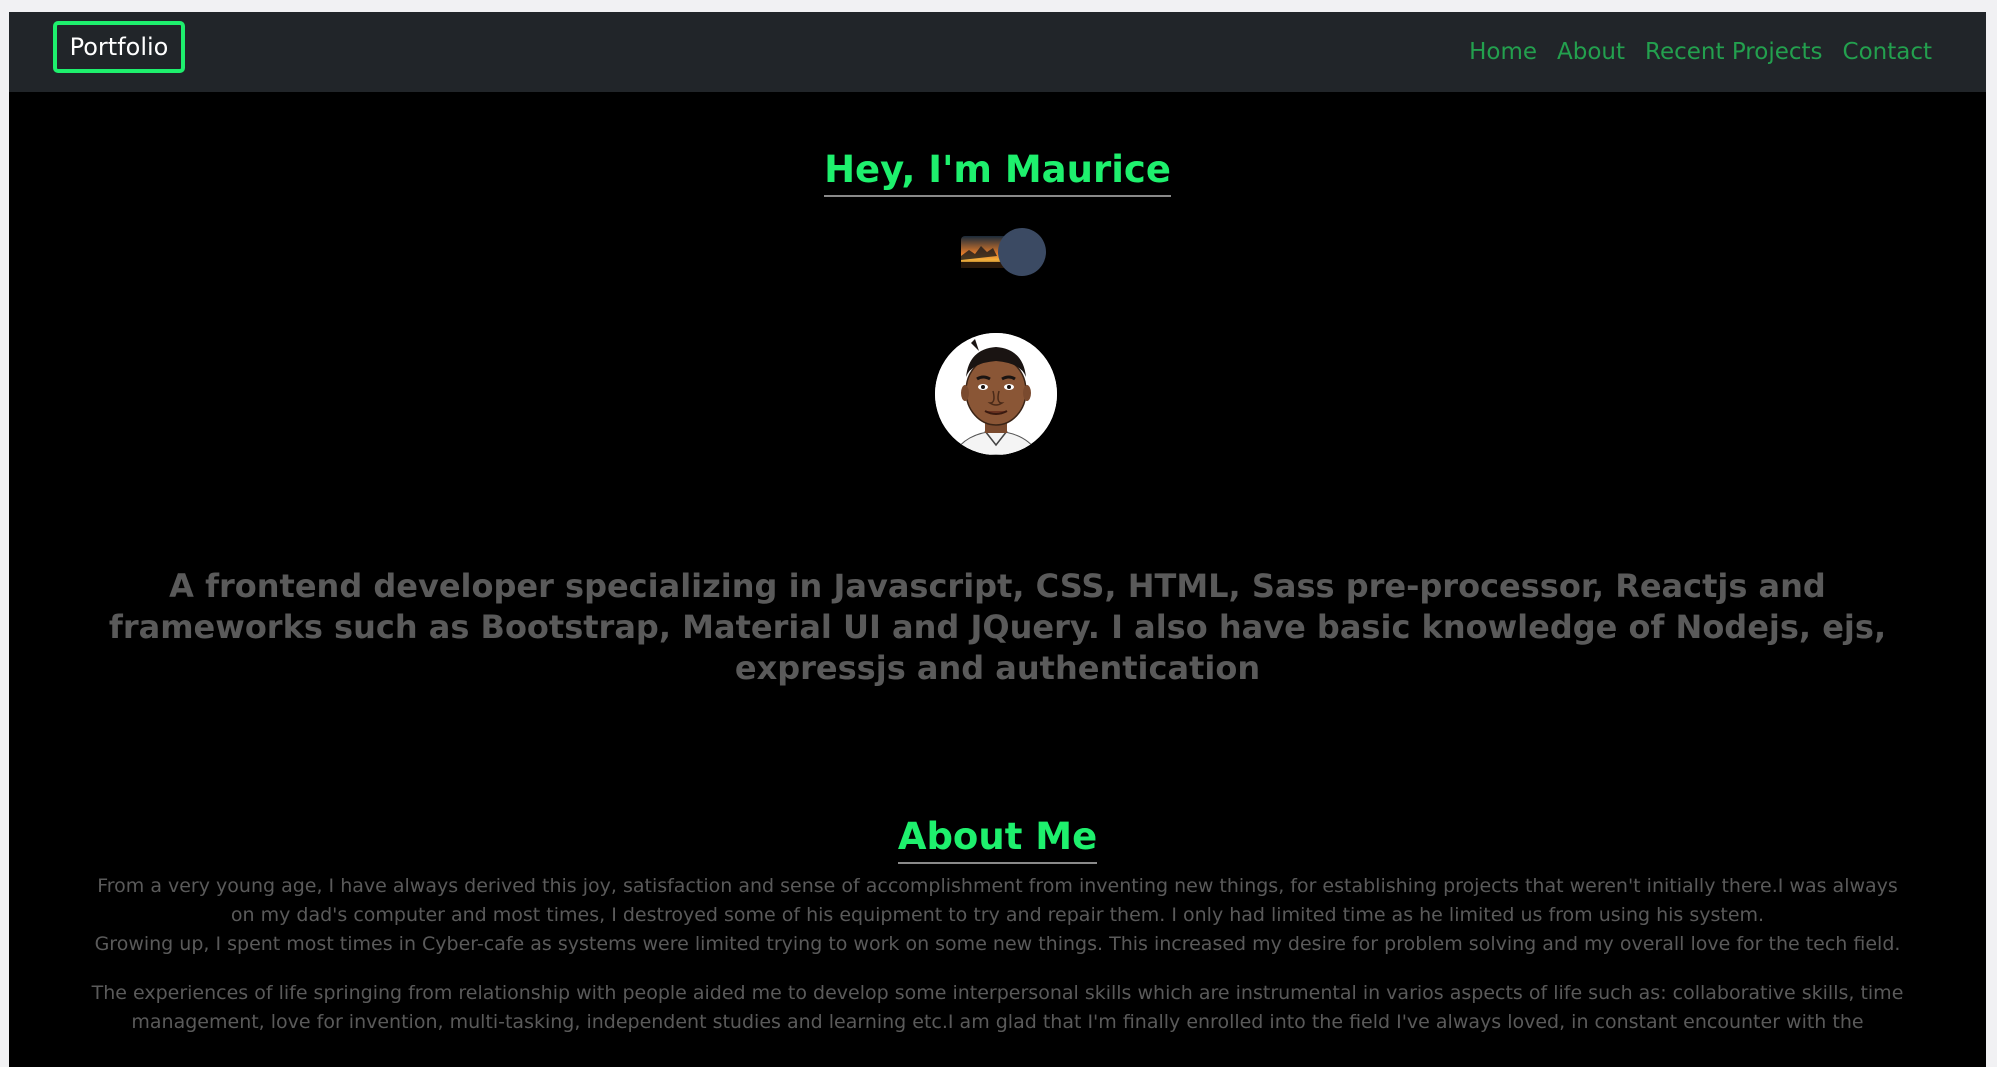 Image resolution: width=1997 pixels, height=1067 pixels. What do you see at coordinates (1002, 252) in the screenshot?
I see `theme-toggle-icon` at bounding box center [1002, 252].